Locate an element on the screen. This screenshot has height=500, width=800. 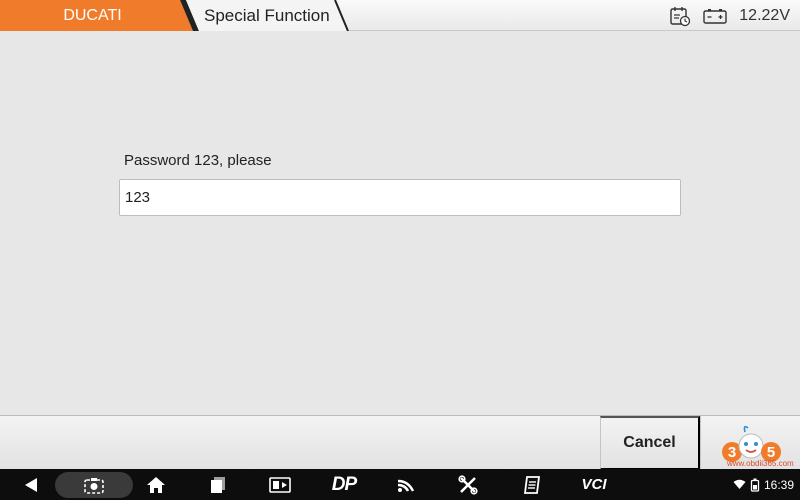
manual-icon is located at coordinates (532, 484).